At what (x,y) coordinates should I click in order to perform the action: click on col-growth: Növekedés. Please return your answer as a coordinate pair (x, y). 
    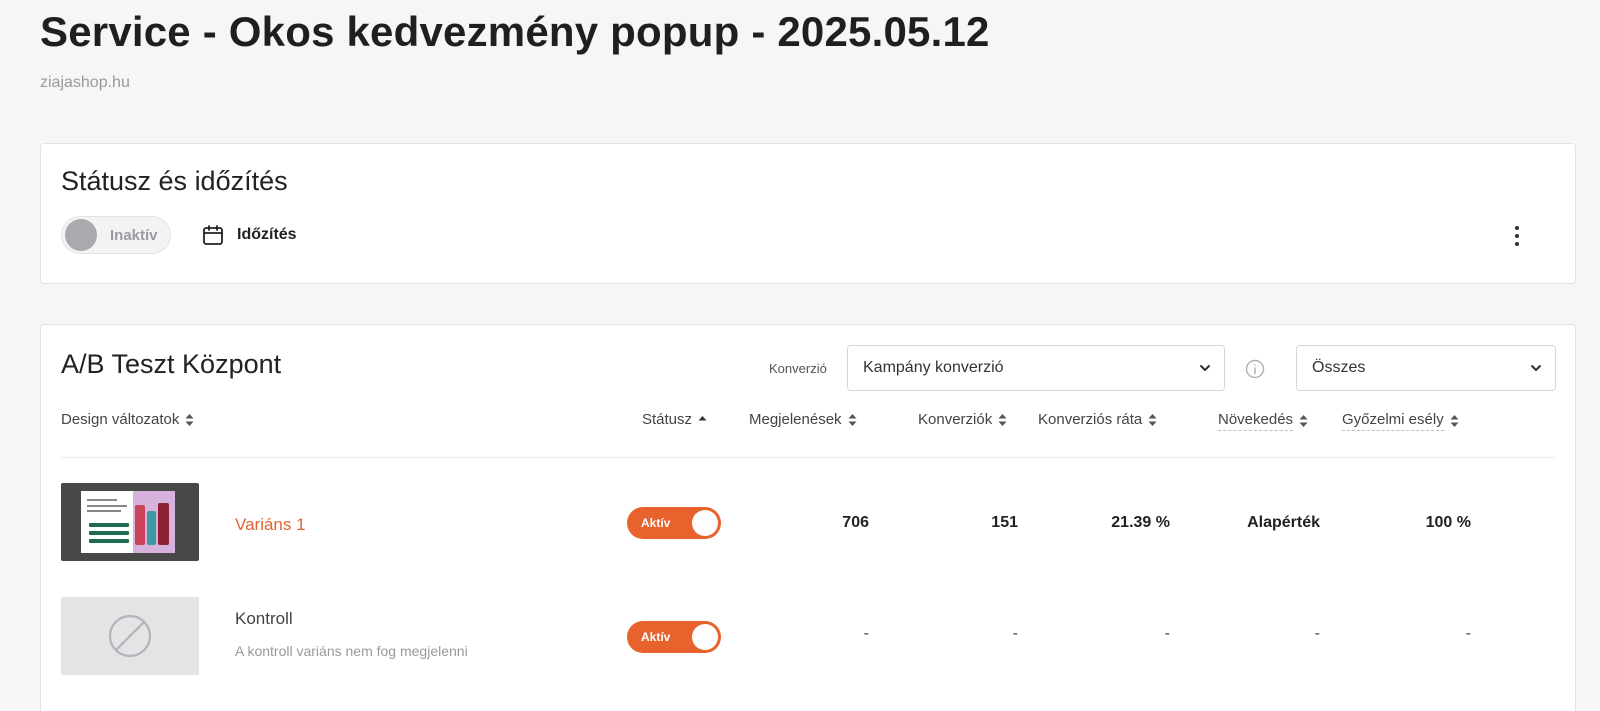
    Looking at the image, I should click on (1263, 421).